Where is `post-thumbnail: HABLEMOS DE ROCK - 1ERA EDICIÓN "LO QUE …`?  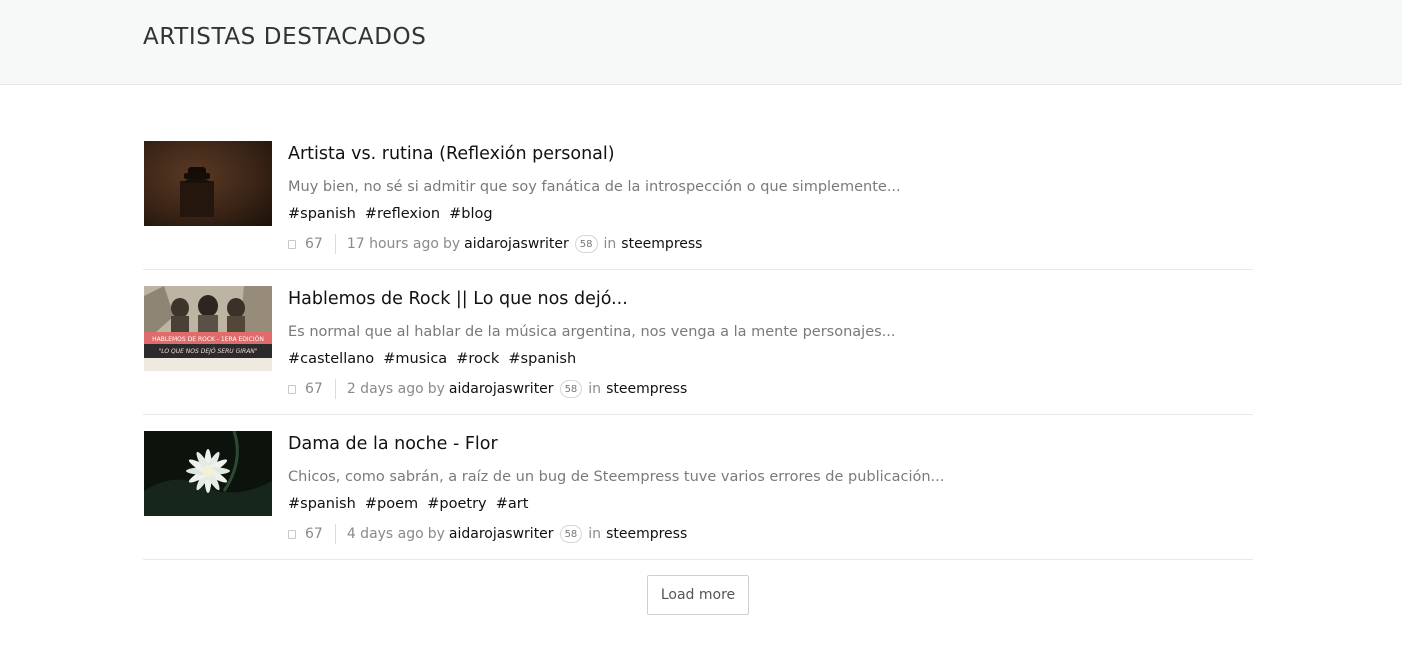 post-thumbnail: HABLEMOS DE ROCK - 1ERA EDICIÓN "LO QUE … is located at coordinates (208, 328).